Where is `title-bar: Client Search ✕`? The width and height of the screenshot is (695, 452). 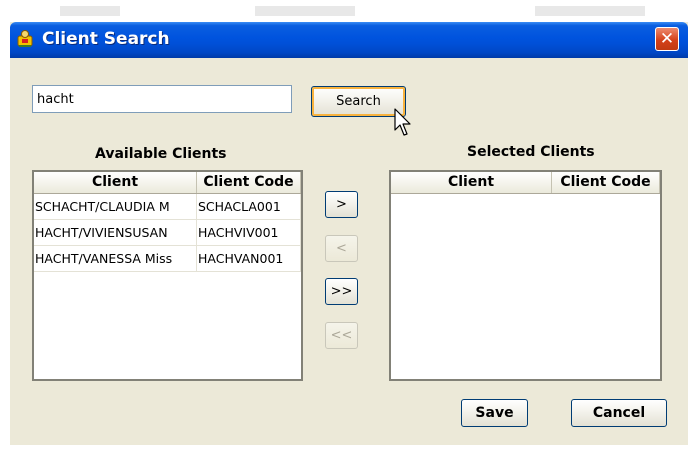 title-bar: Client Search ✕ is located at coordinates (349, 40).